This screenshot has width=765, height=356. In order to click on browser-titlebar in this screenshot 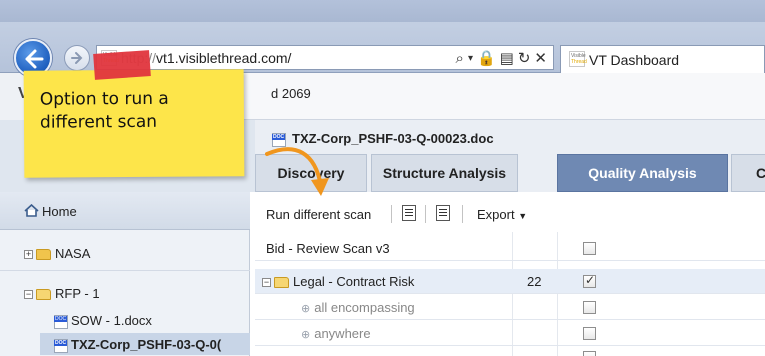, I will do `click(382, 11)`.